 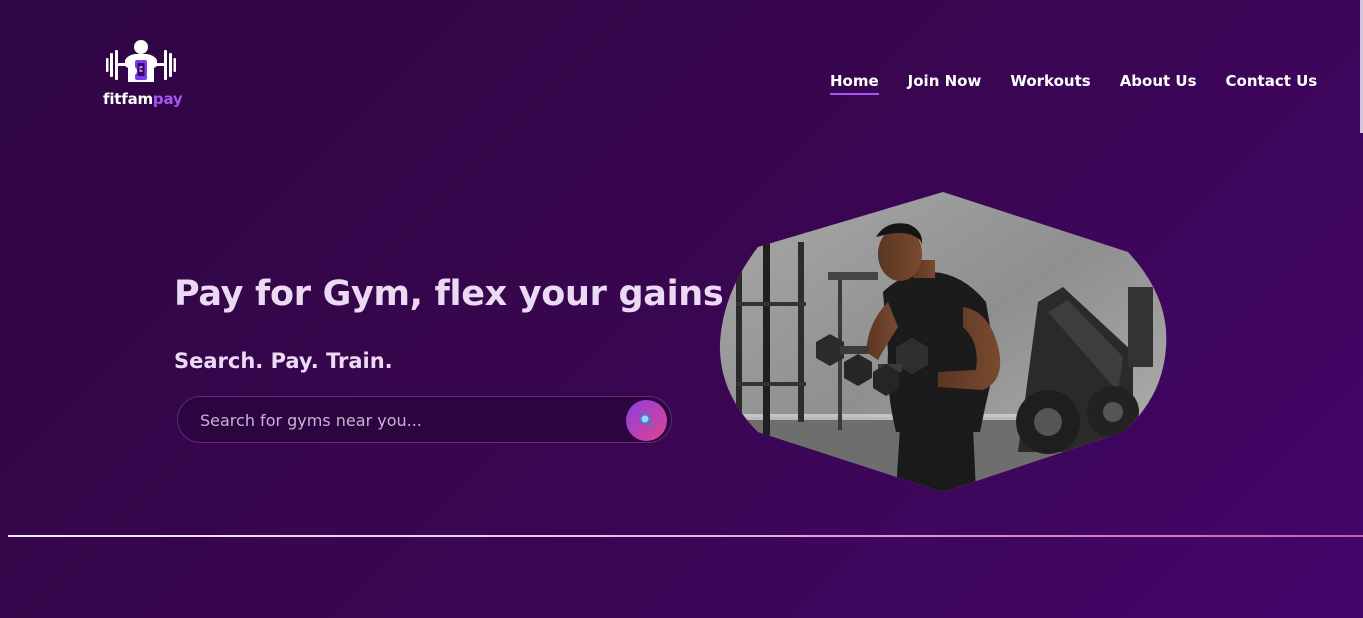 What do you see at coordinates (410, 420) in the screenshot?
I see `gym-search-input` at bounding box center [410, 420].